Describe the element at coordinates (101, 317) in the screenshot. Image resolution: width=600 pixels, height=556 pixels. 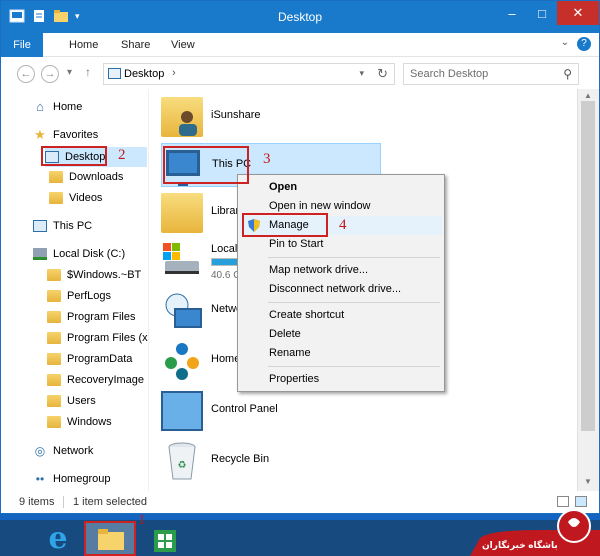
I see `nav-label: Program Files` at that location.